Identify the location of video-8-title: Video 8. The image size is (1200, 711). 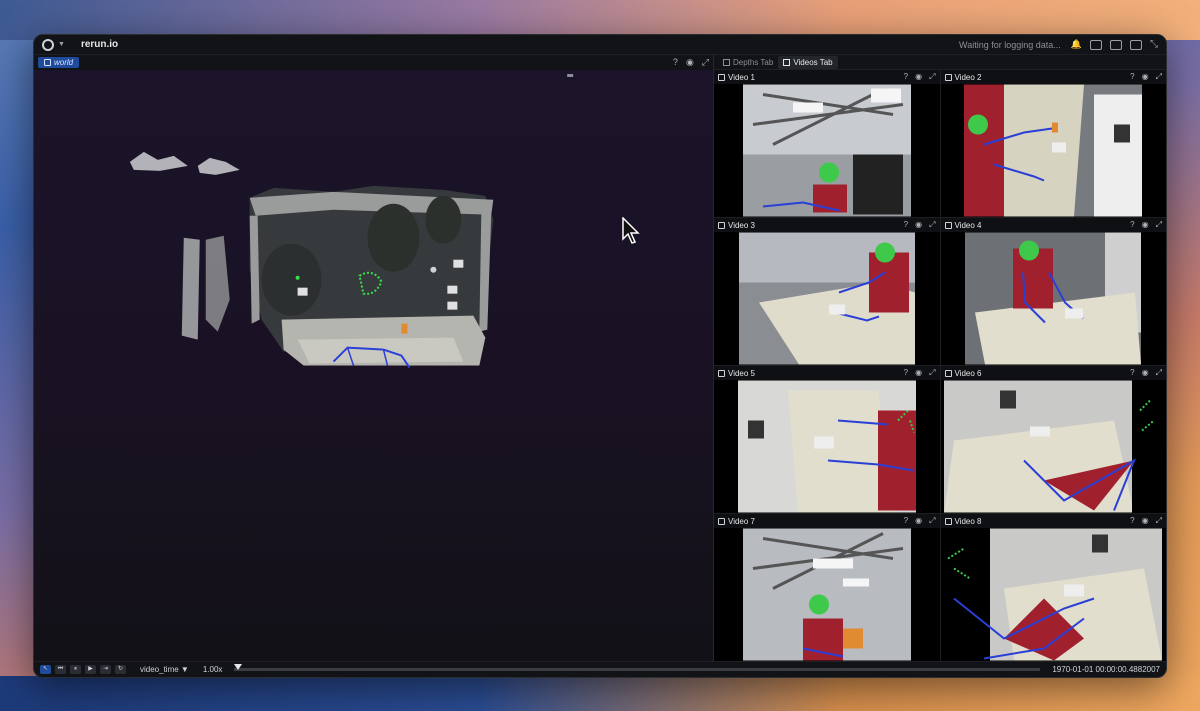
(968, 521).